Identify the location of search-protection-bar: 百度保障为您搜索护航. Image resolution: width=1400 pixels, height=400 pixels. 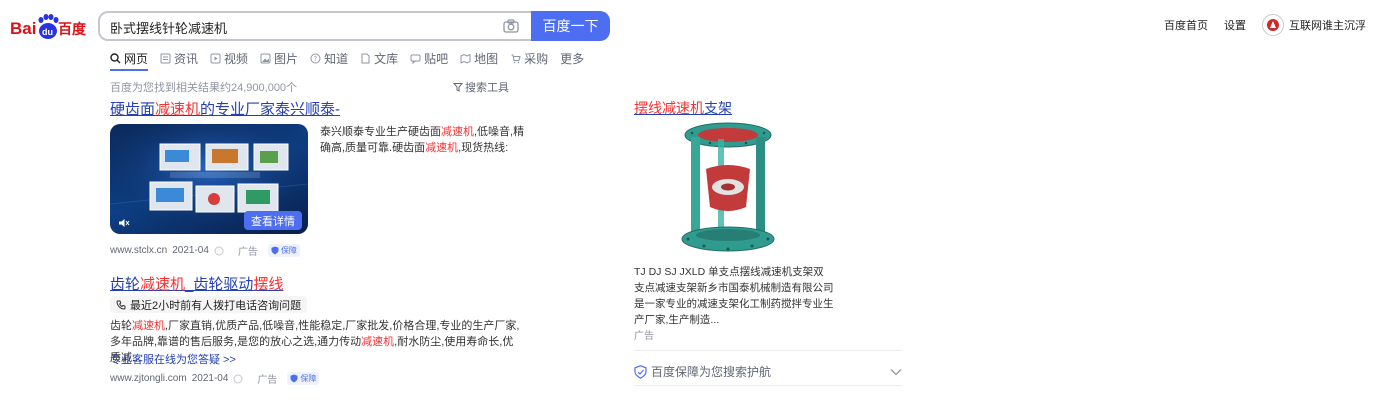
(769, 371).